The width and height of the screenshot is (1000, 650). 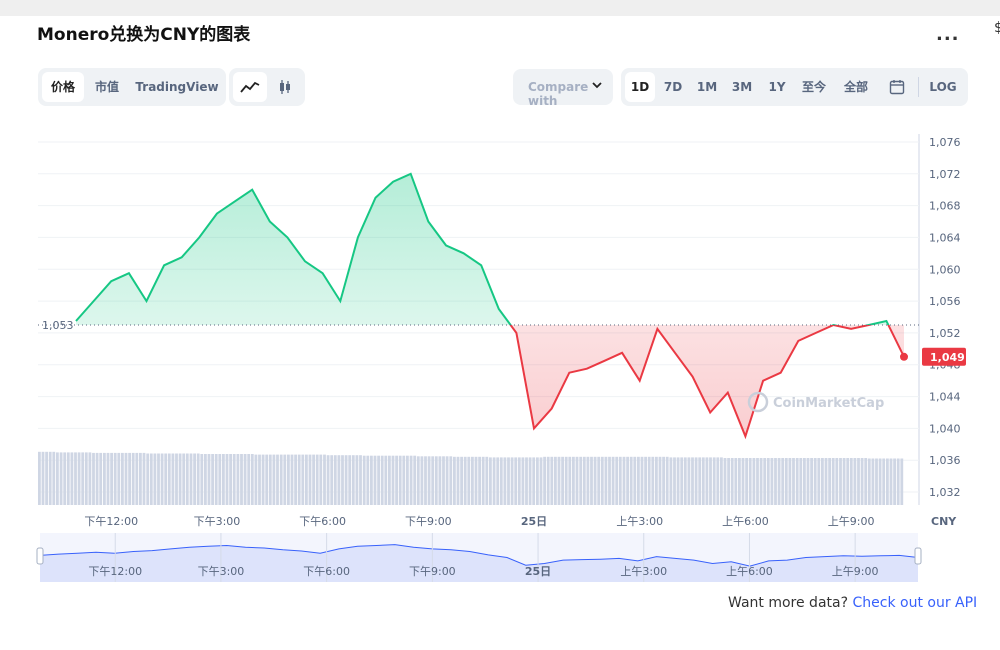 I want to click on baseline-label: 1,053, so click(x=58, y=325).